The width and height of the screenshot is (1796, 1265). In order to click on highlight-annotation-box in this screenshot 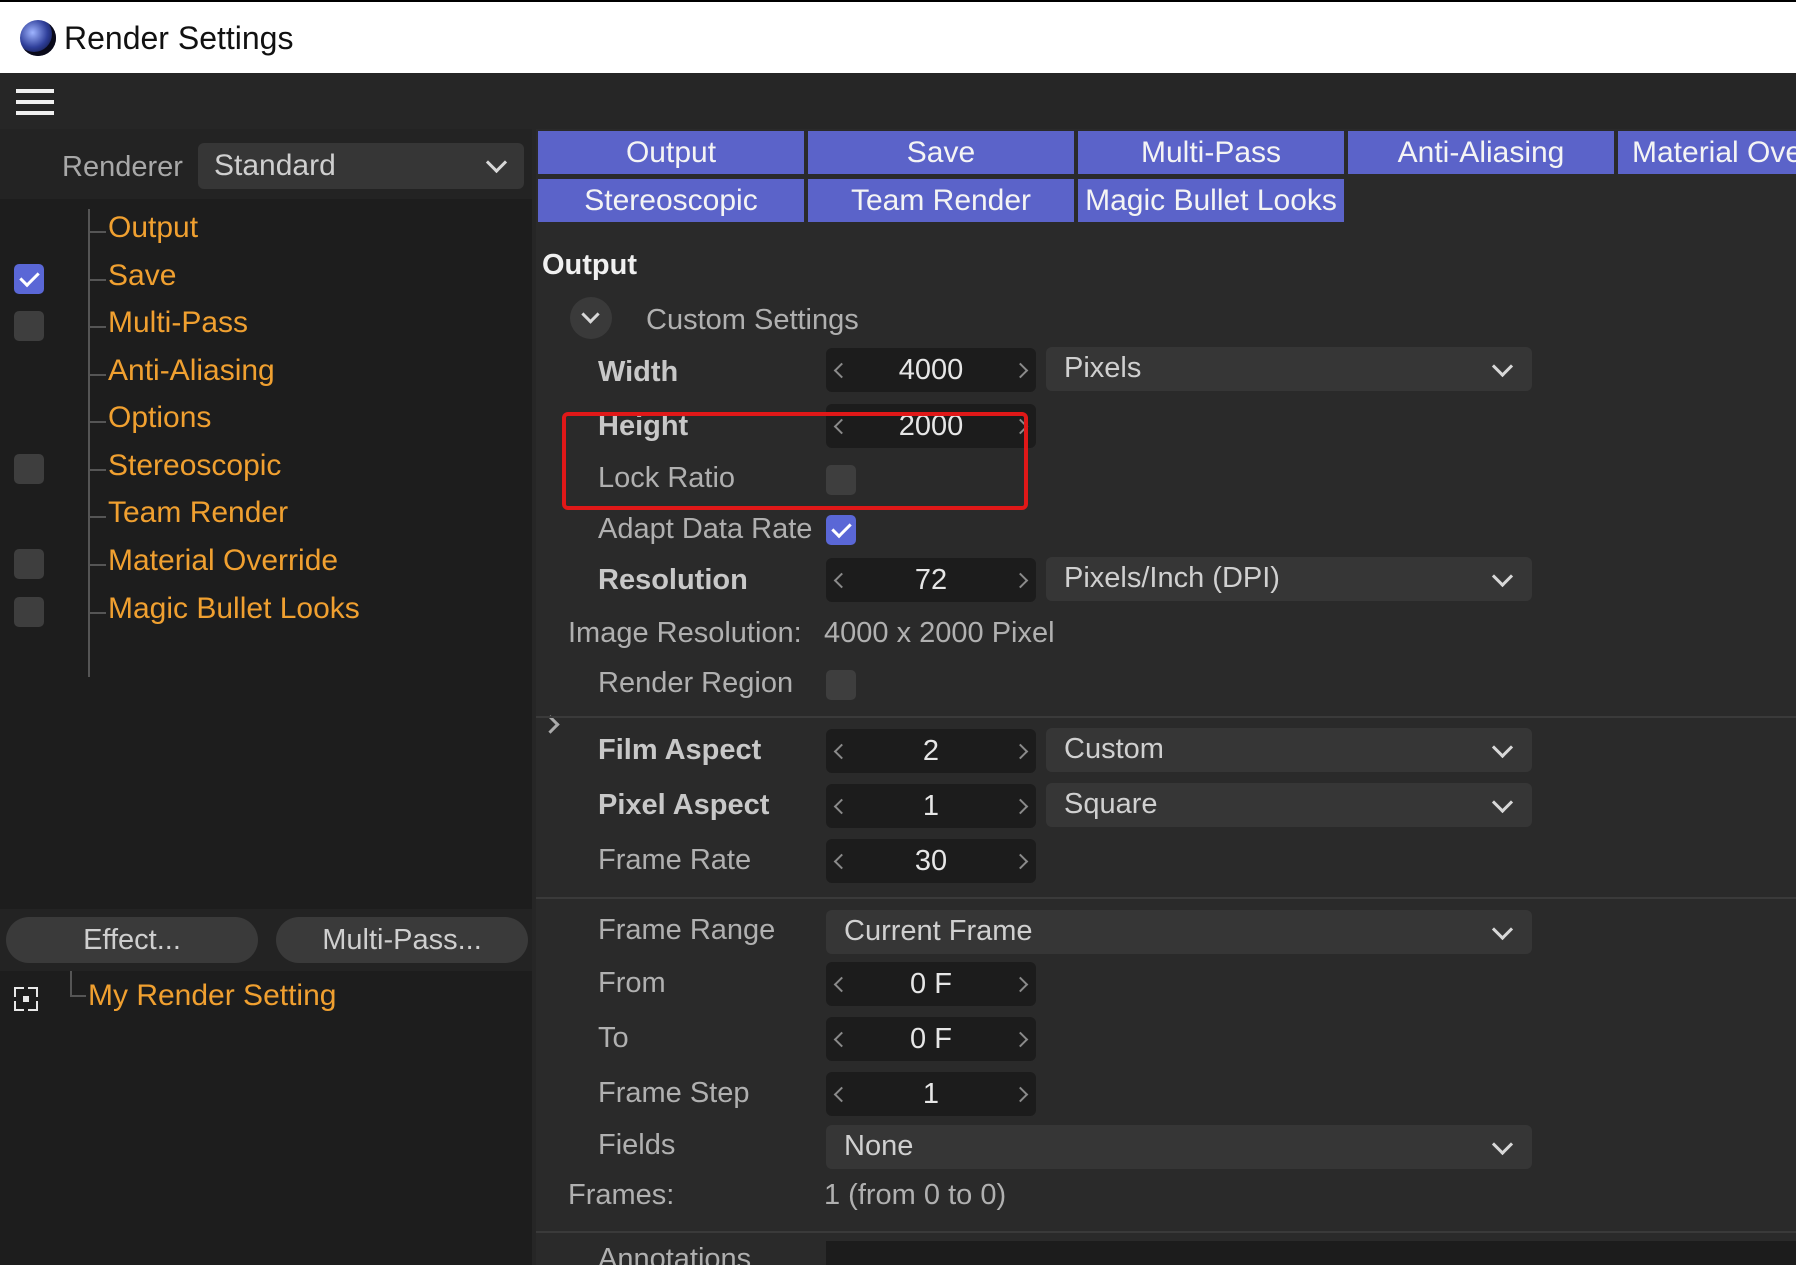, I will do `click(795, 461)`.